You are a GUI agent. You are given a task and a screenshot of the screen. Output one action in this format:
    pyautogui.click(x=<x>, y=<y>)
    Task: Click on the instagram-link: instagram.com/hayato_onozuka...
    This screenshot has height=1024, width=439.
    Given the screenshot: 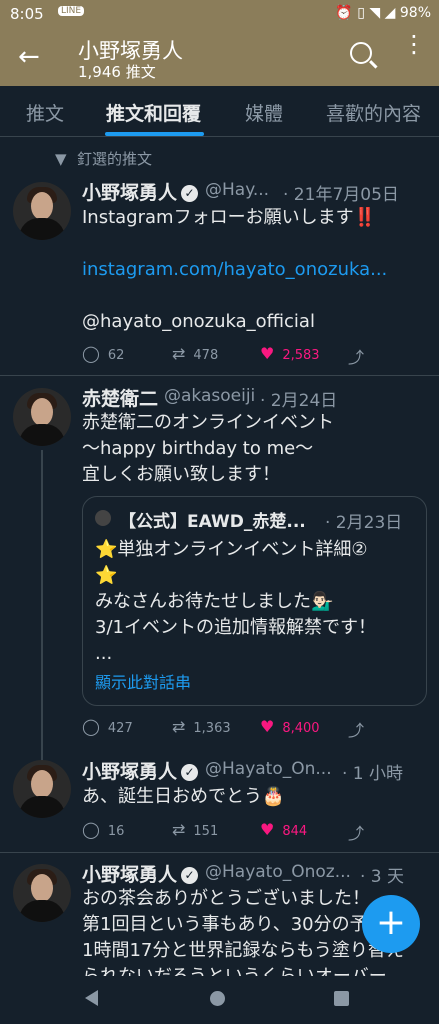 What is the action you would take?
    pyautogui.click(x=234, y=270)
    